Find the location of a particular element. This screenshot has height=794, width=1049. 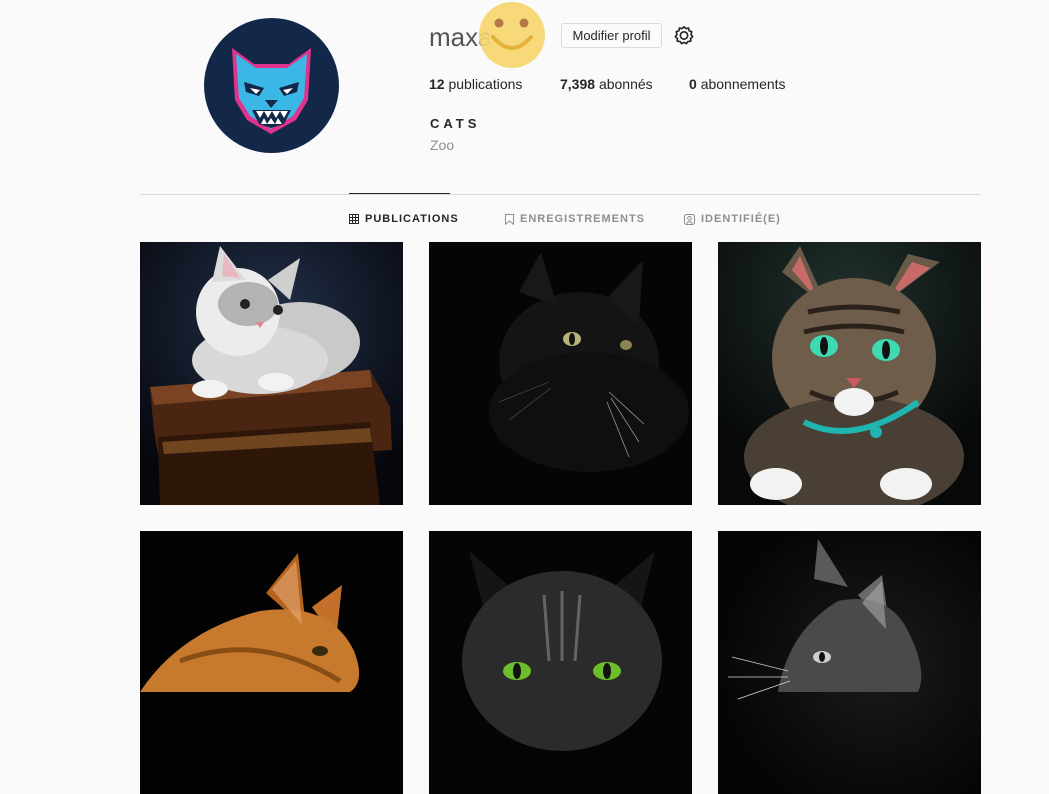

tab-tagged: IDENTIFIÉ(E) is located at coordinates (732, 219).